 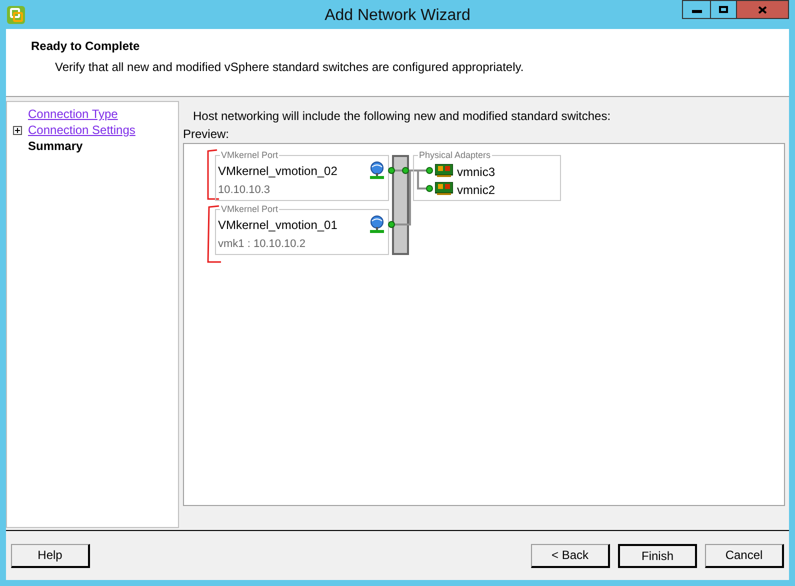 I want to click on port-address: 10.10.10.3, so click(x=244, y=190).